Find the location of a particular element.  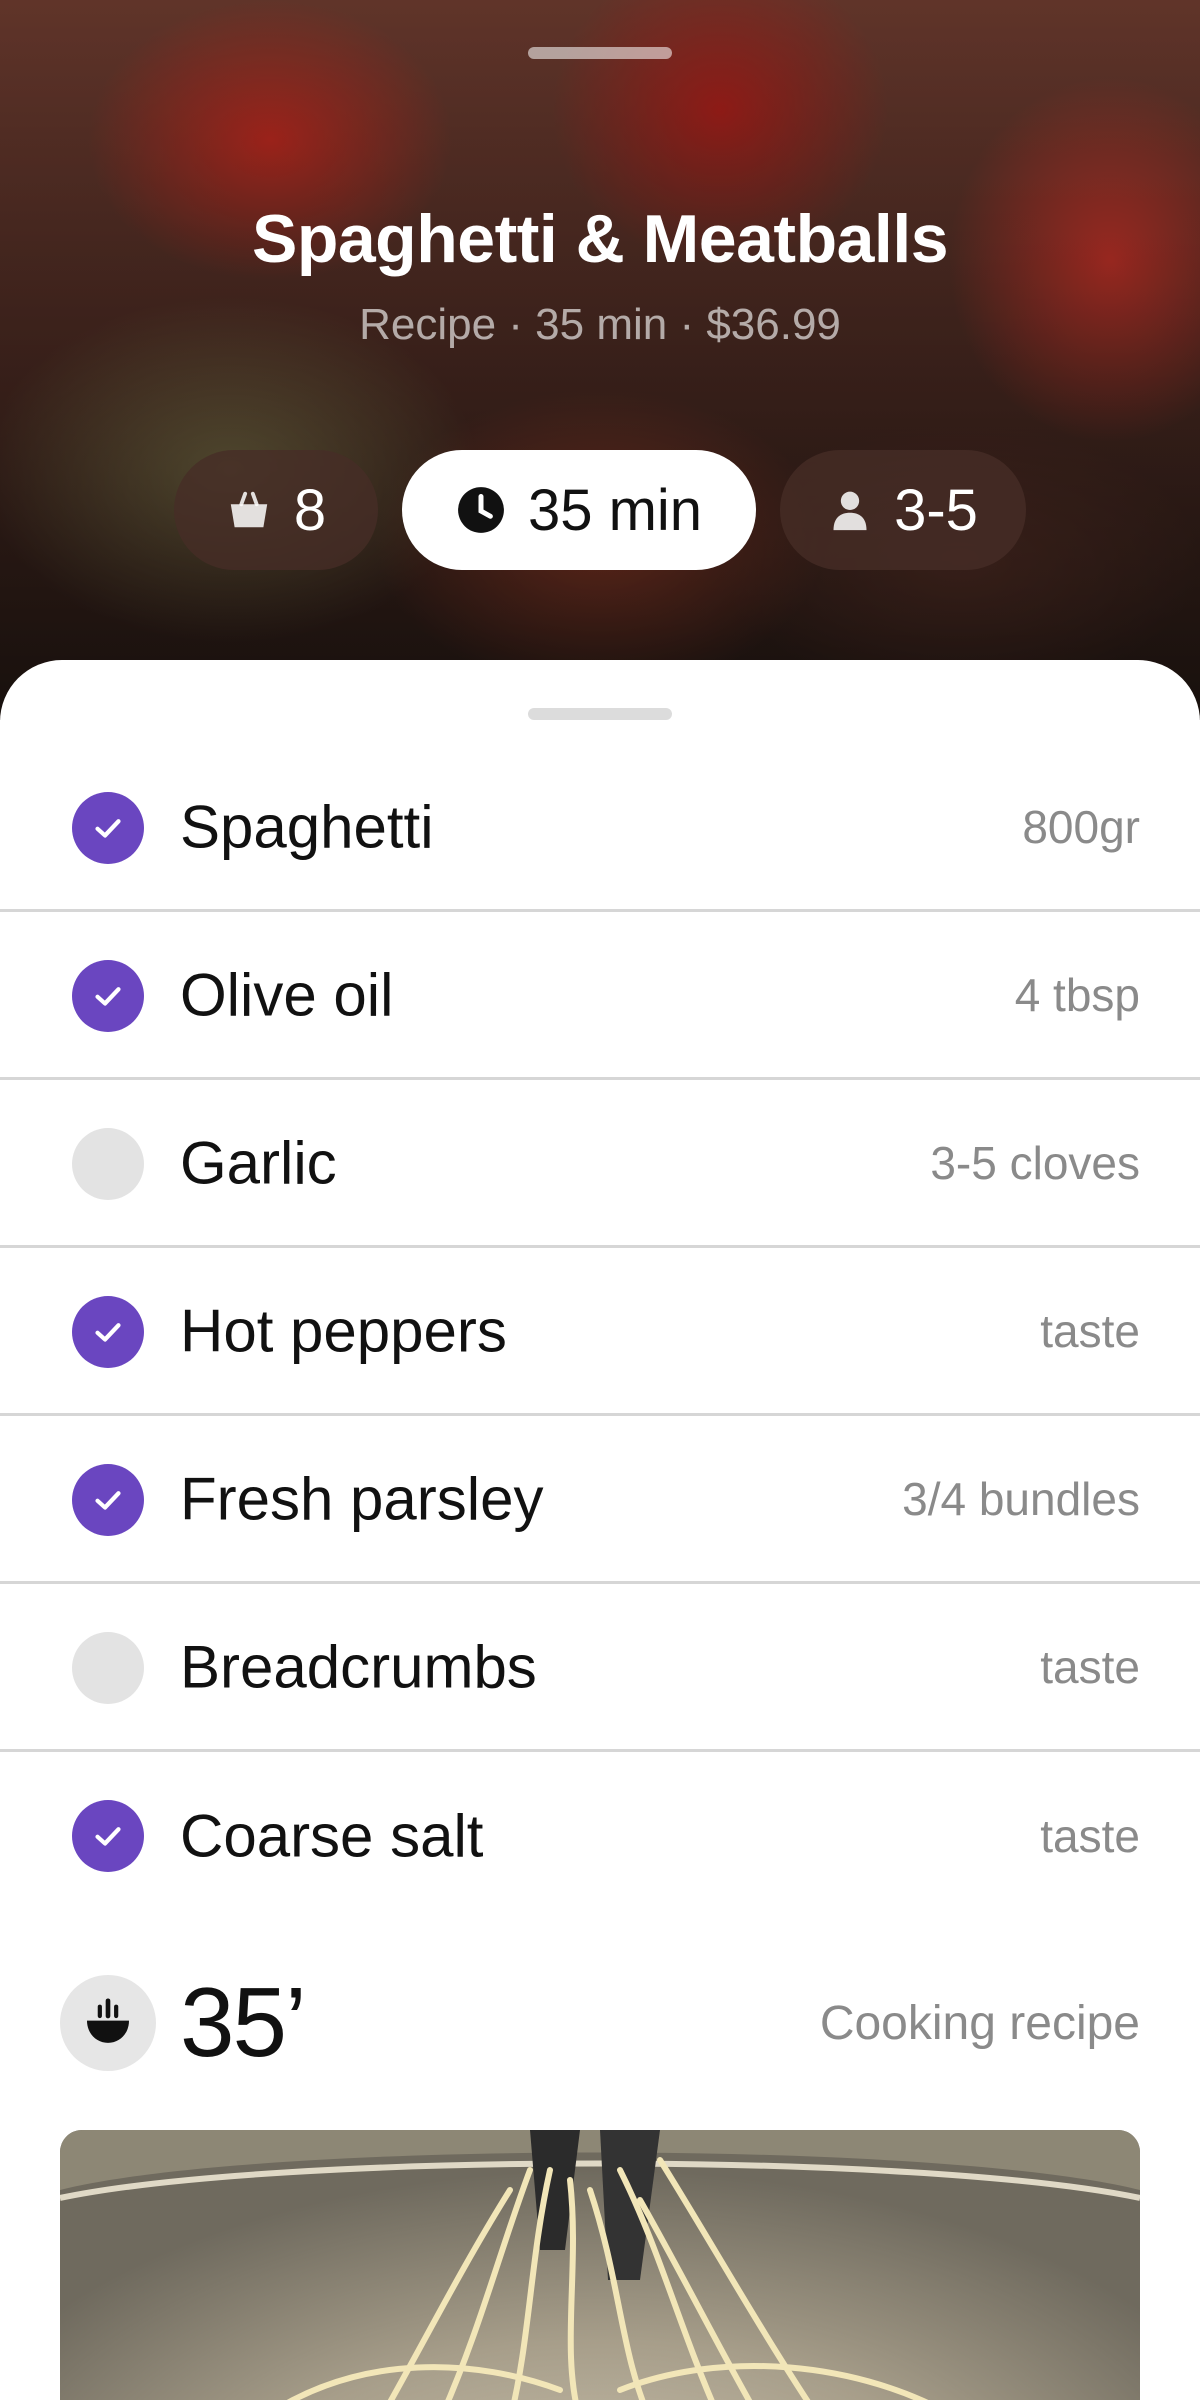

top-grabber is located at coordinates (600, 53).